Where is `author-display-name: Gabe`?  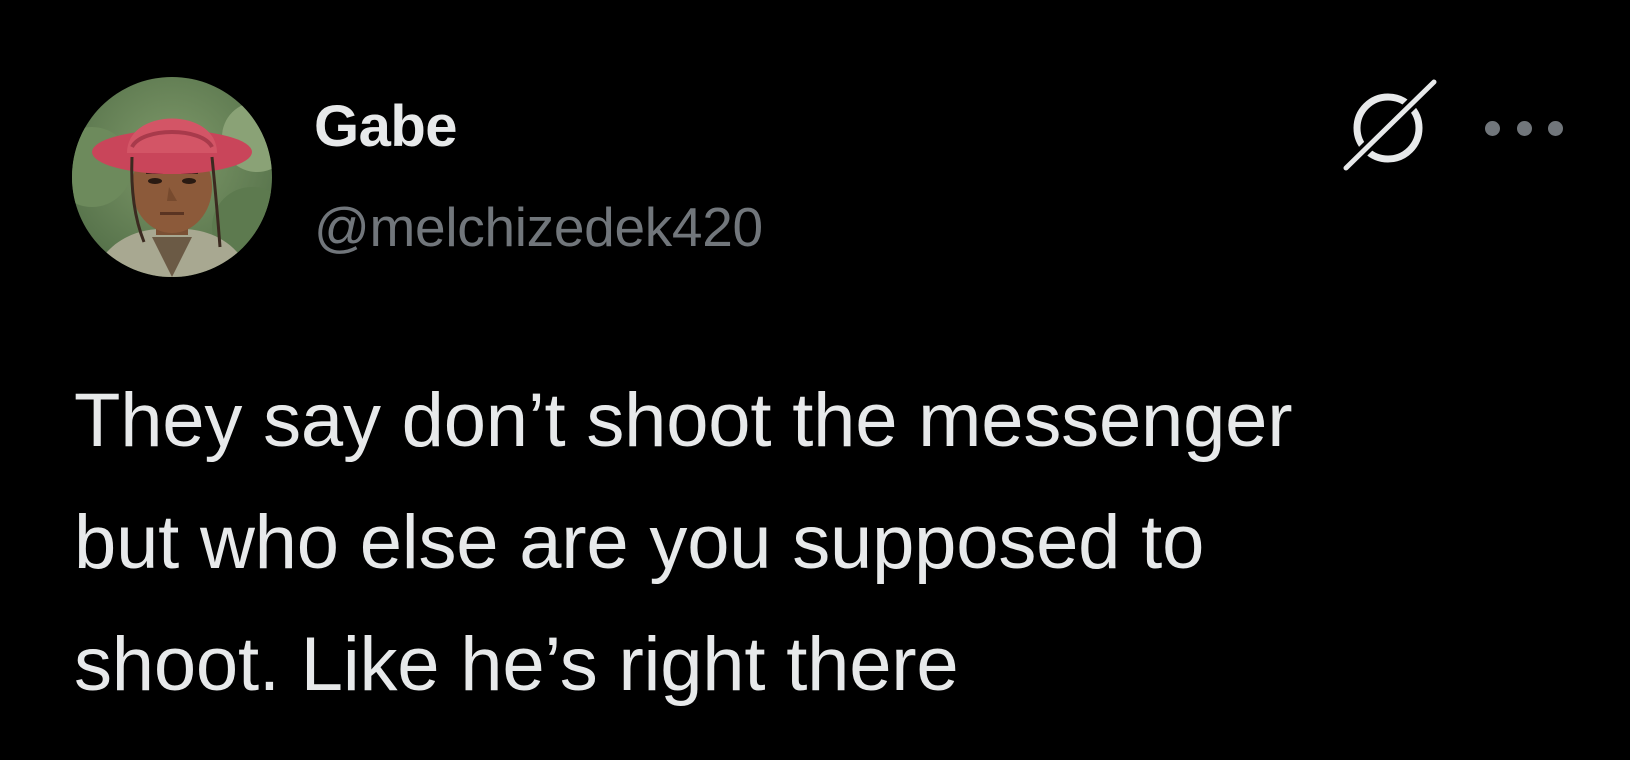
author-display-name: Gabe is located at coordinates (386, 127).